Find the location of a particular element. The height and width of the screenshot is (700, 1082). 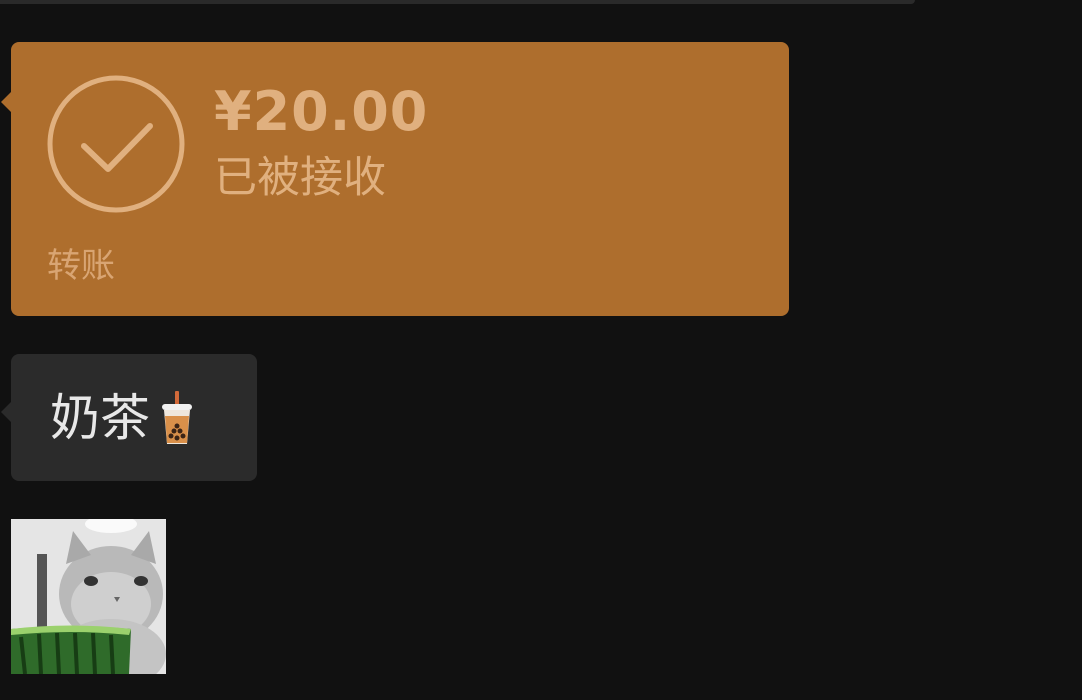

transfer-amount: ¥20.00 is located at coordinates (321, 111).